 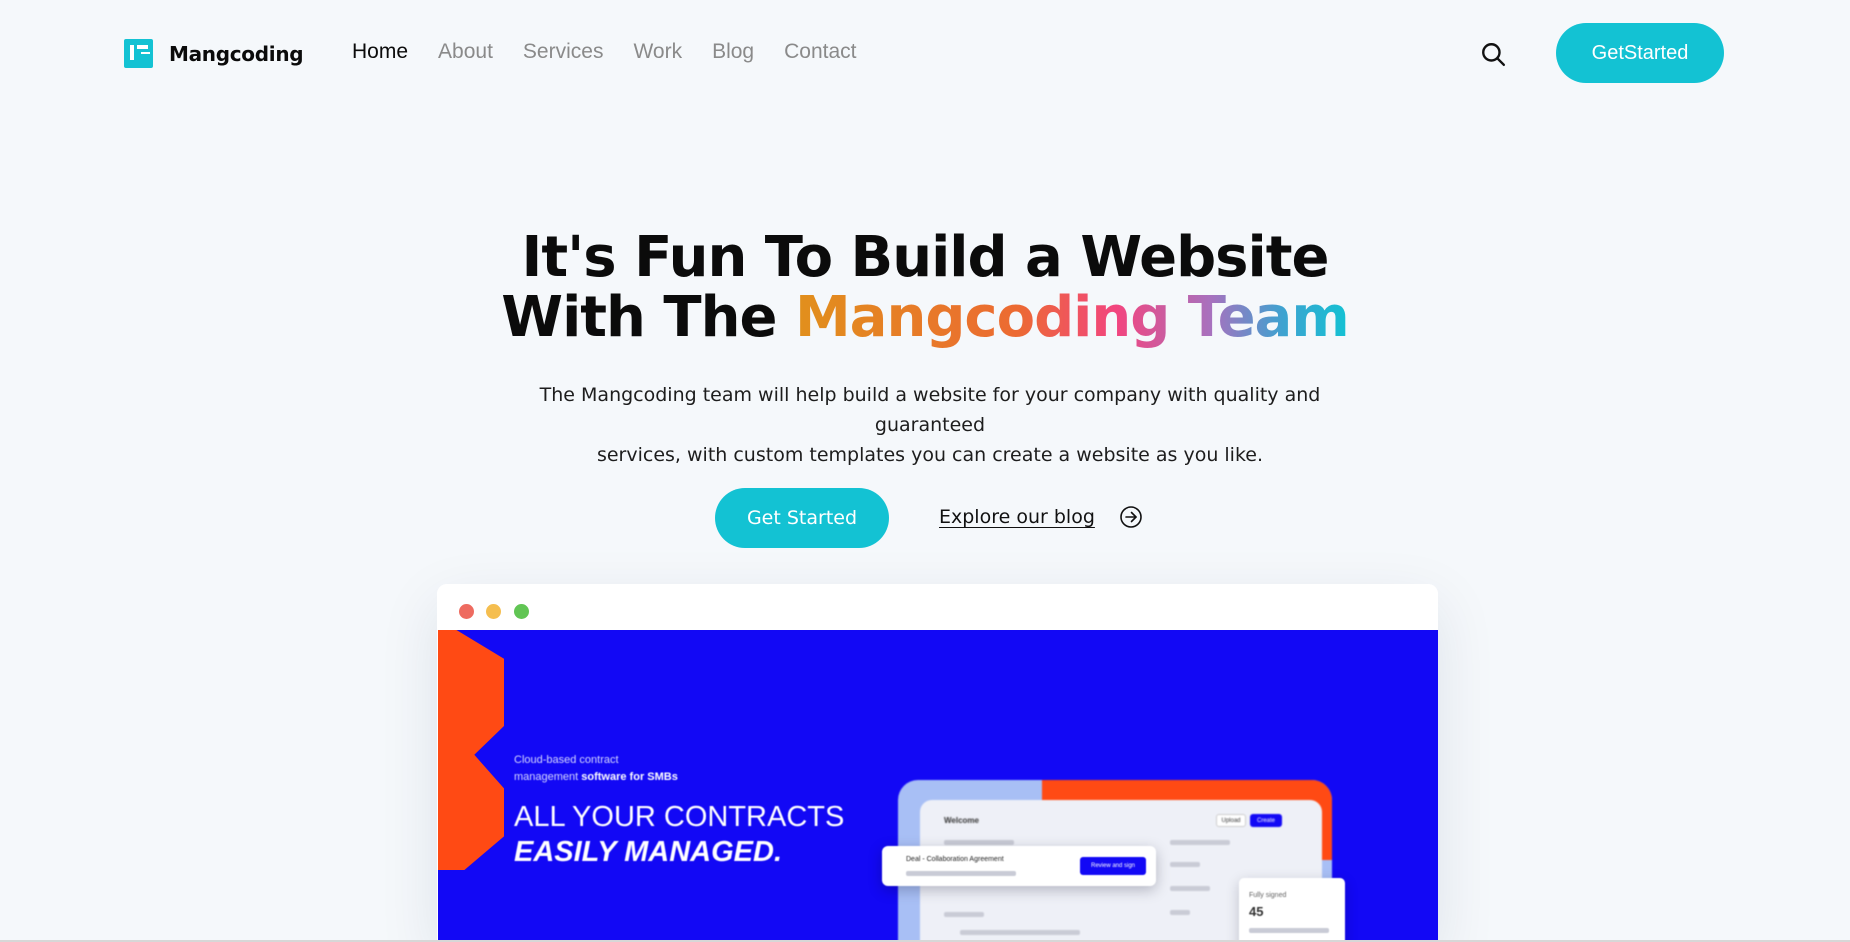 What do you see at coordinates (1113, 866) in the screenshot?
I see `review-sign-button: Review and sign` at bounding box center [1113, 866].